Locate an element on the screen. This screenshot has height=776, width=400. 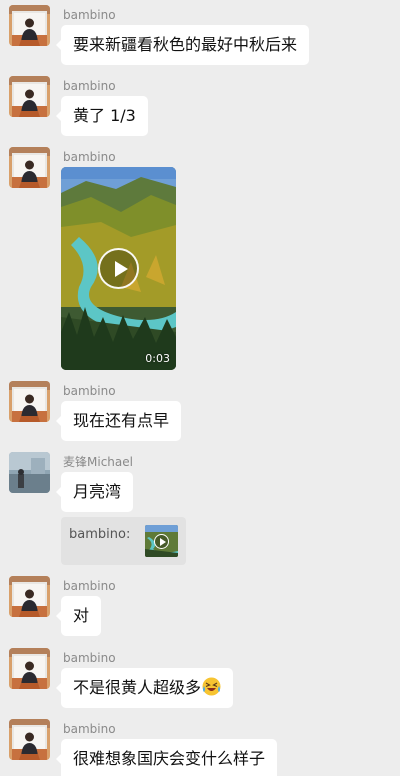
laughing-crying-emoji-icon is located at coordinates (211, 686).